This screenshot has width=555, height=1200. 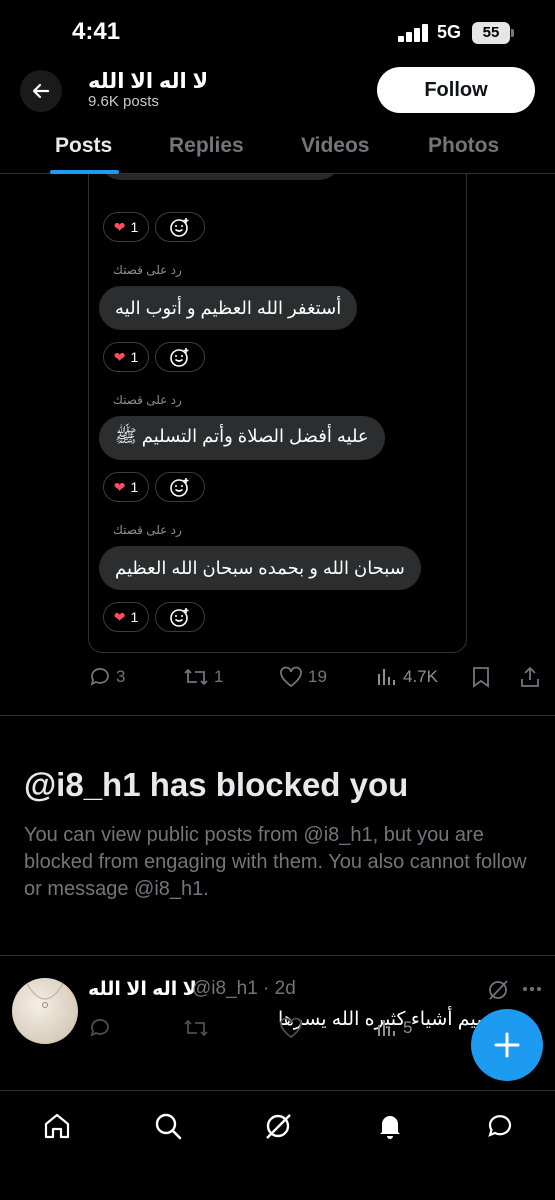 I want to click on status-bar: 4:41 5G 55, so click(x=277, y=31).